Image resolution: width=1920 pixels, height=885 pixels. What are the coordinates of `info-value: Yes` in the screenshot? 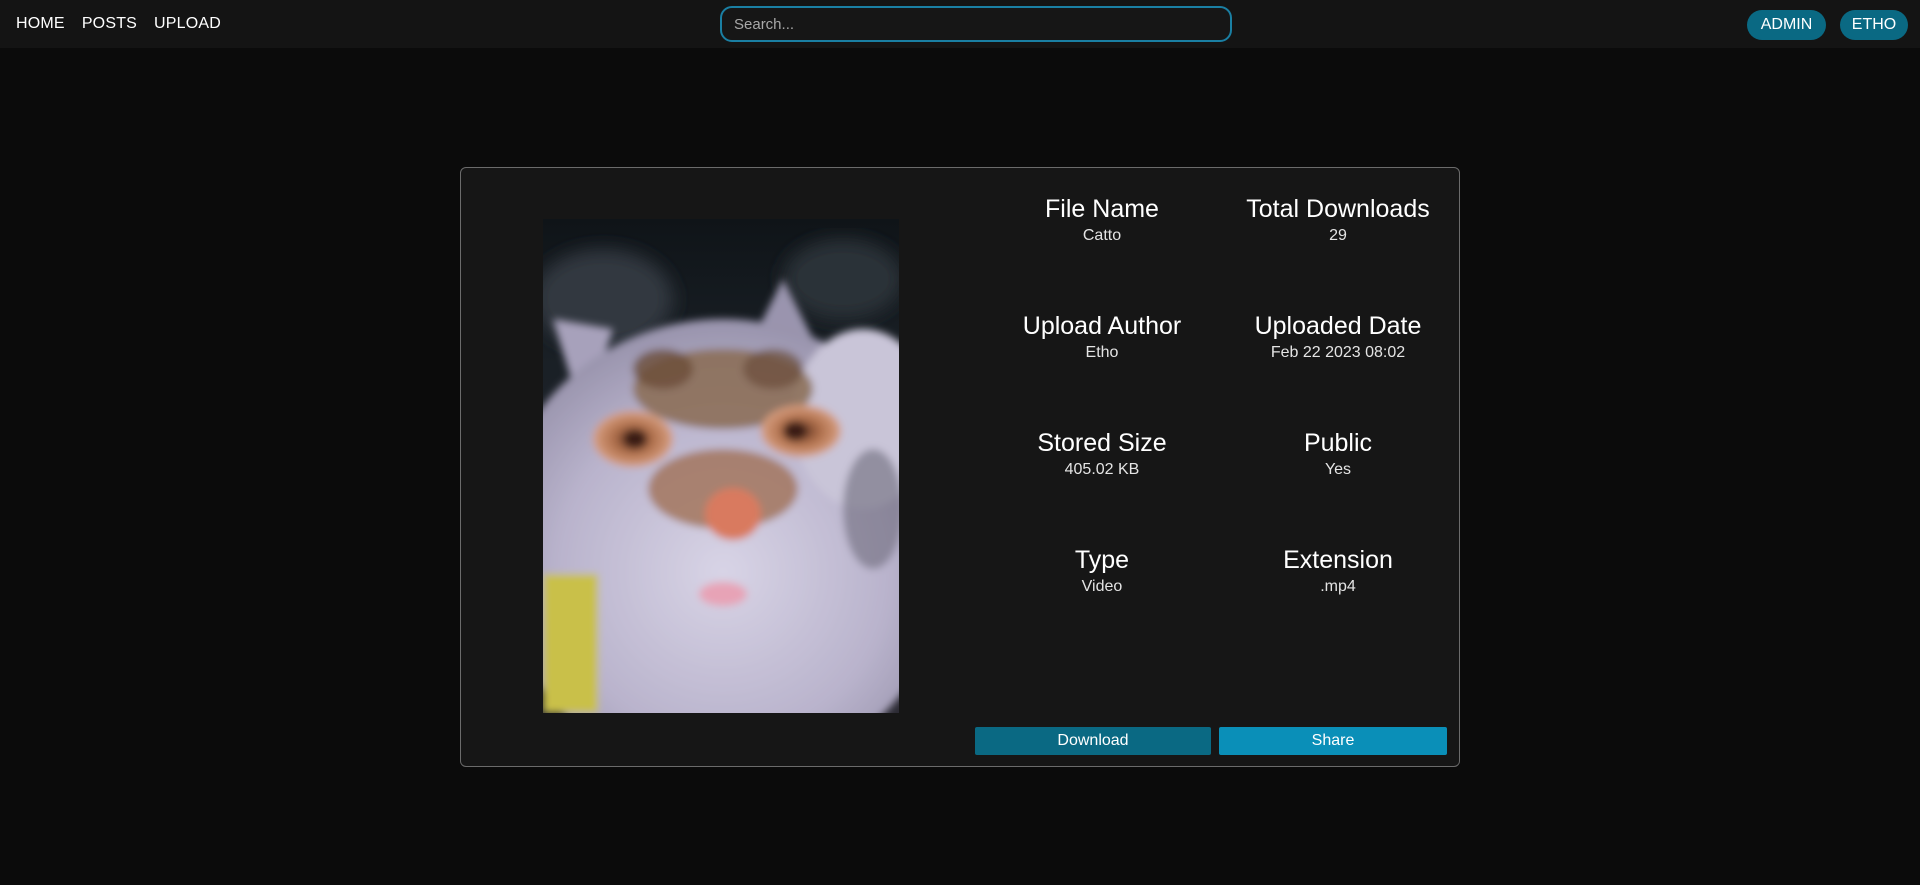 It's located at (1338, 469).